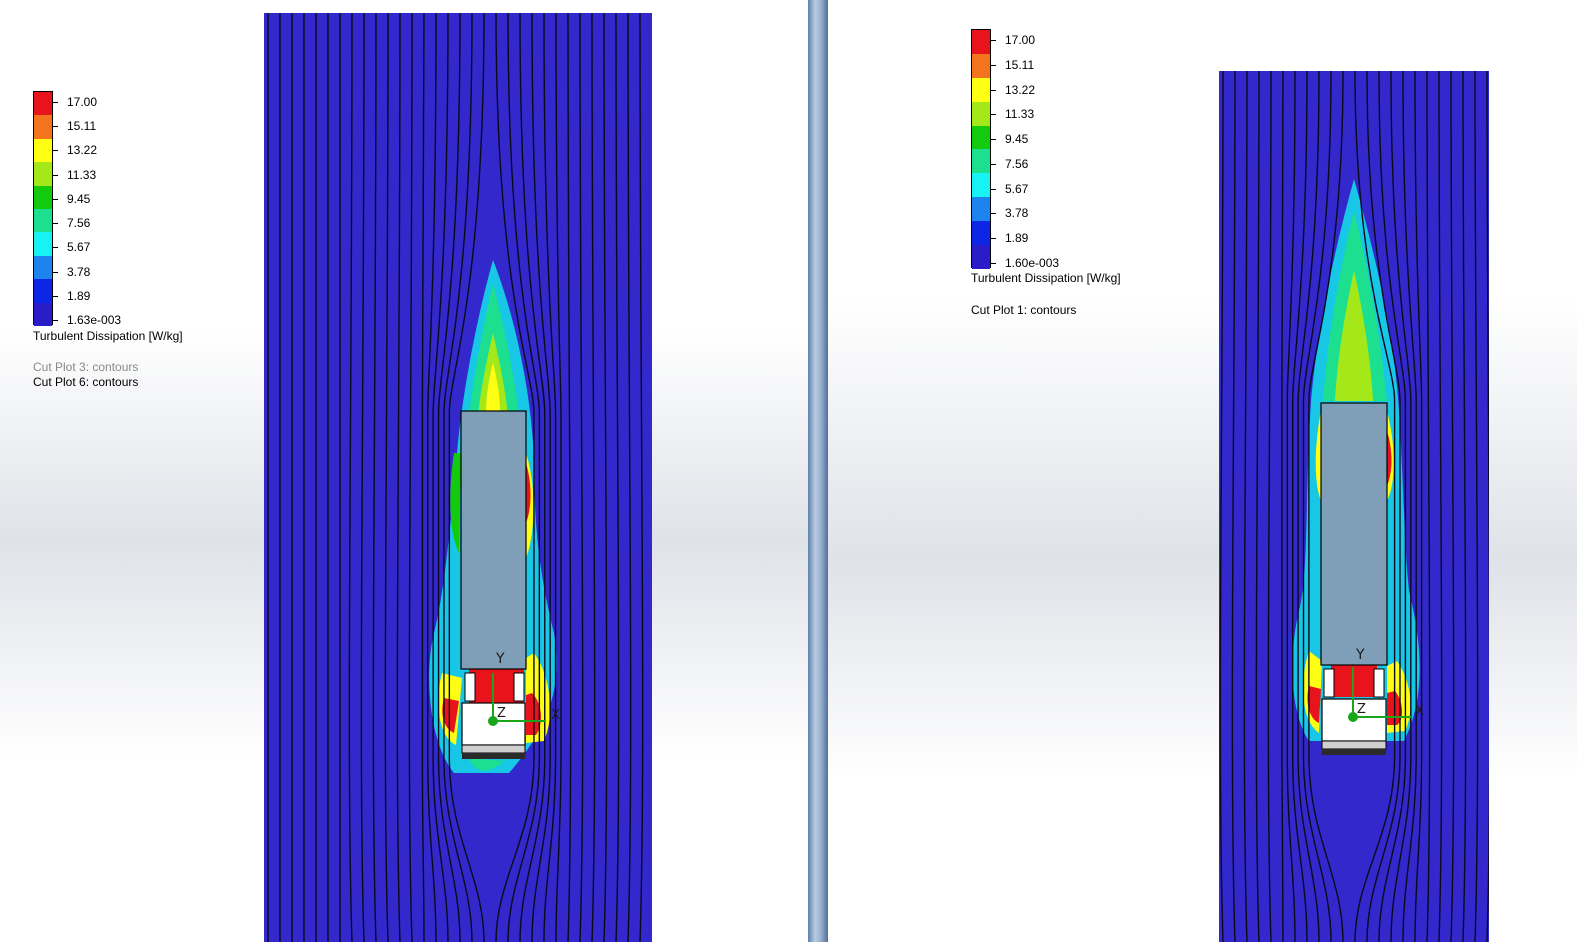 Image resolution: width=1577 pixels, height=942 pixels. Describe the element at coordinates (86, 382) in the screenshot. I see `left-plot-label-2: Cut Plot 6: contours` at that location.